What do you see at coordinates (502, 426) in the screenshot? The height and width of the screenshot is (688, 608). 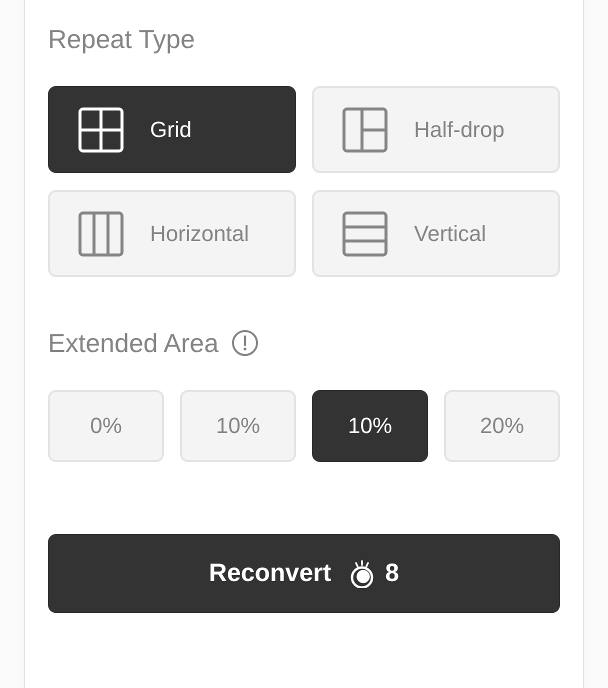 I see `extended-area-option: 20%` at bounding box center [502, 426].